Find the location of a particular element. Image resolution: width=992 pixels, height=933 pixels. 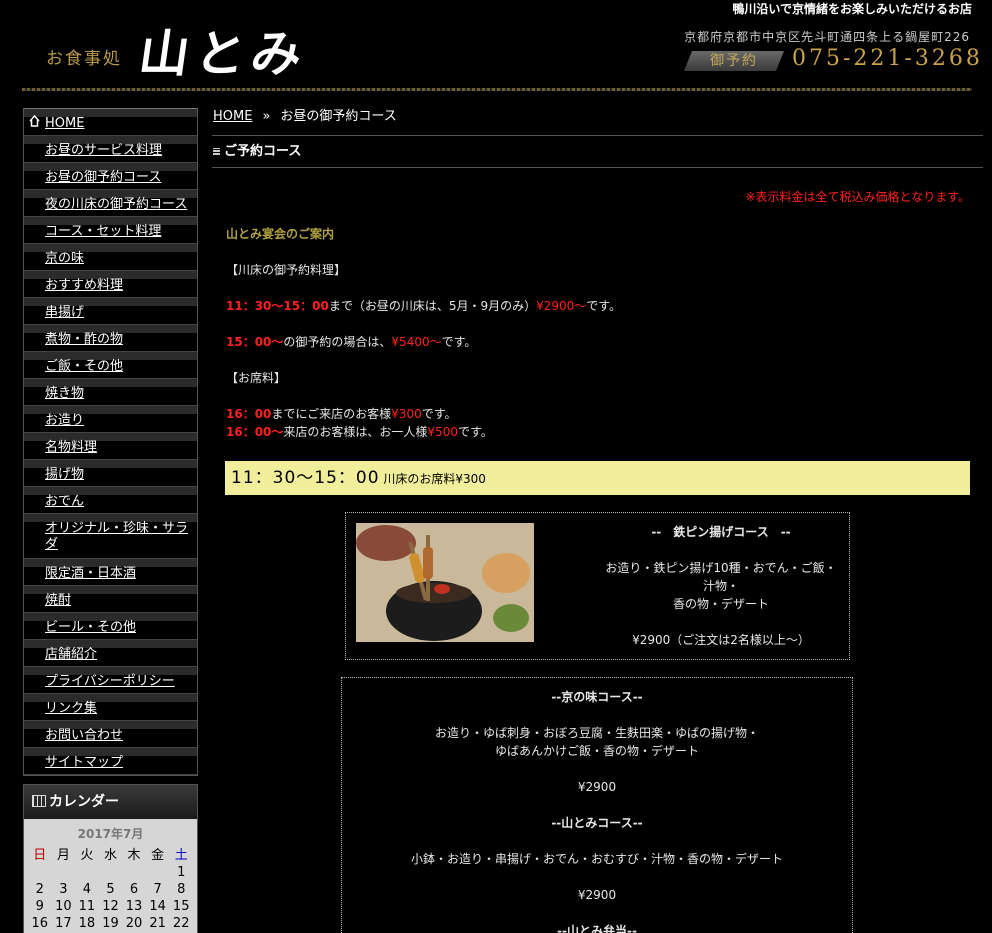

calendar-day: 21 is located at coordinates (158, 923).